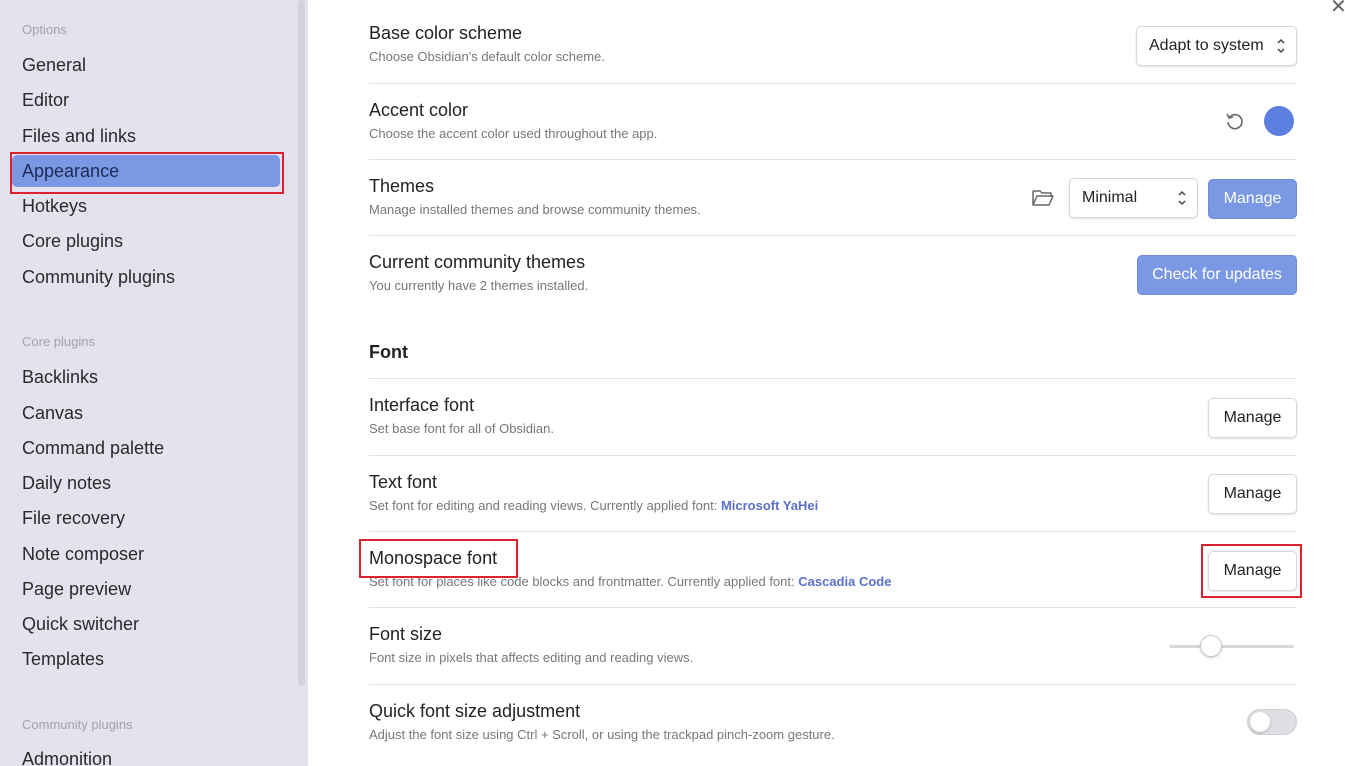  What do you see at coordinates (146, 413) in the screenshot?
I see `sidebar-item-canvas: Canvas` at bounding box center [146, 413].